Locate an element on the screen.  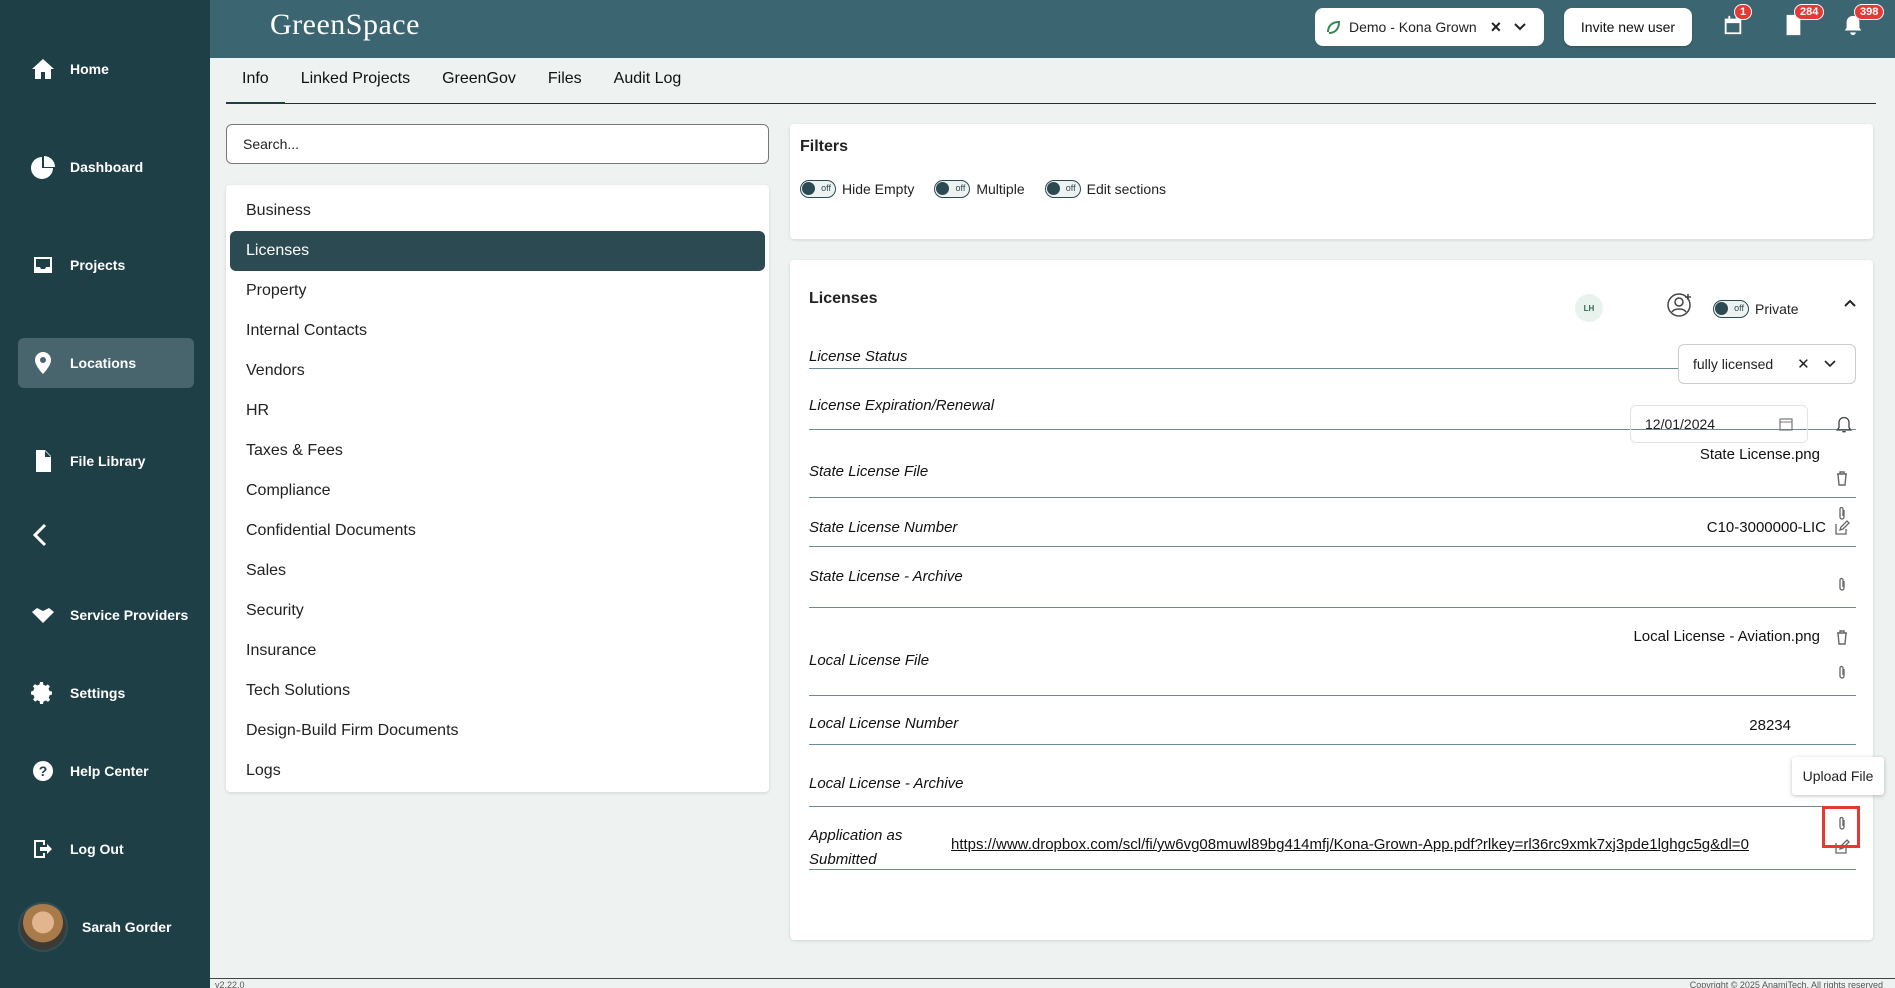
sidebar-item-locations: Locations is located at coordinates (106, 363).